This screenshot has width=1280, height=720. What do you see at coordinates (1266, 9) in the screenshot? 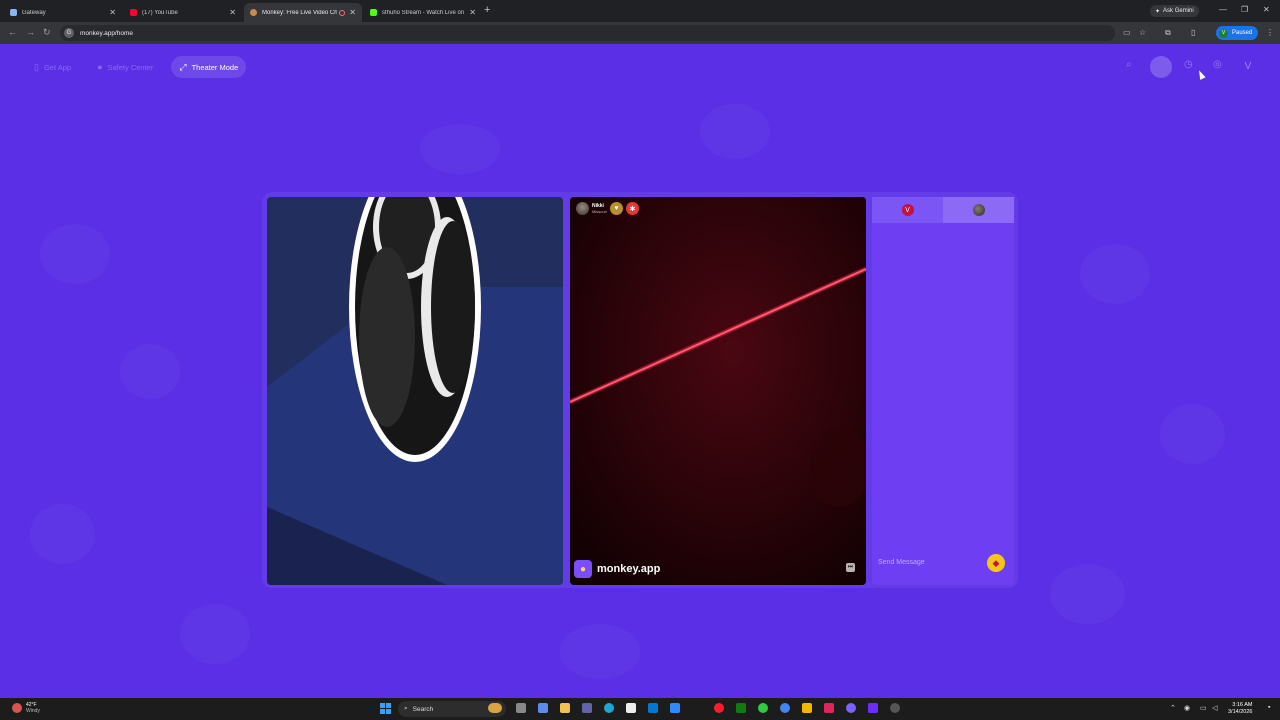
I see `close-window-icon: ✕` at bounding box center [1266, 9].